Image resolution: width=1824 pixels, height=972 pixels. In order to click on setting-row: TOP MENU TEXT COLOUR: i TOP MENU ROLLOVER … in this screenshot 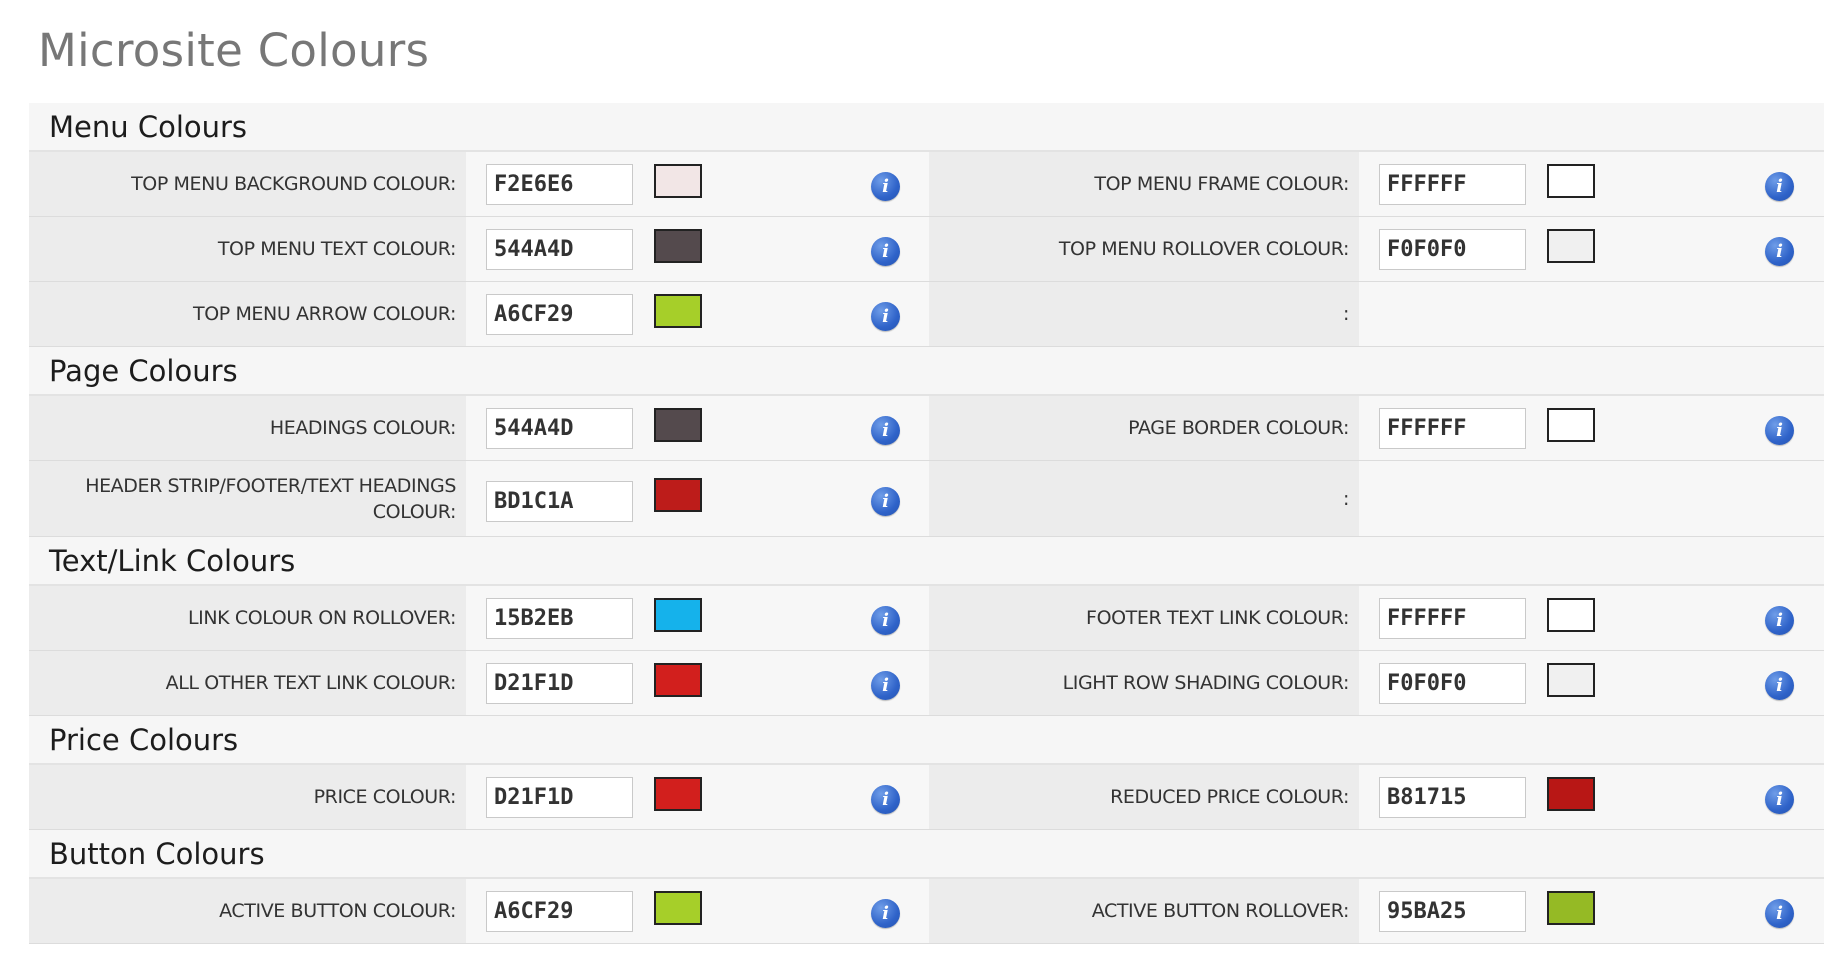, I will do `click(926, 249)`.